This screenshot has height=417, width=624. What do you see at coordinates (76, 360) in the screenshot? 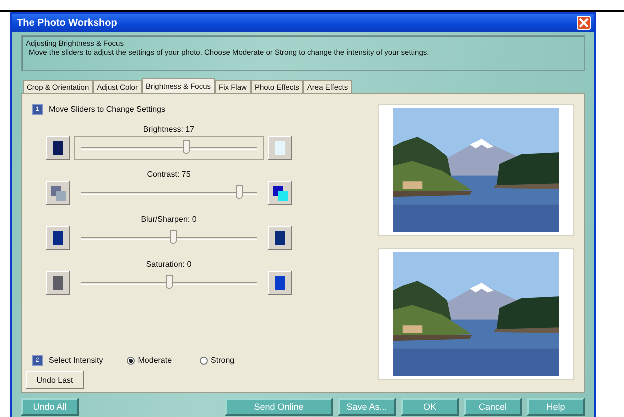
I see `step-label: Select Intensity` at bounding box center [76, 360].